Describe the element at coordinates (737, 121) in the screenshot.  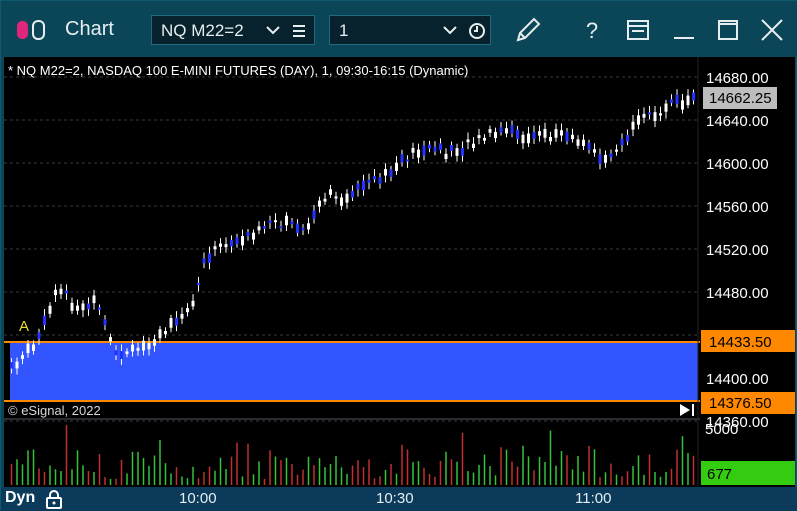
I see `price-tick-label: 14640.00` at that location.